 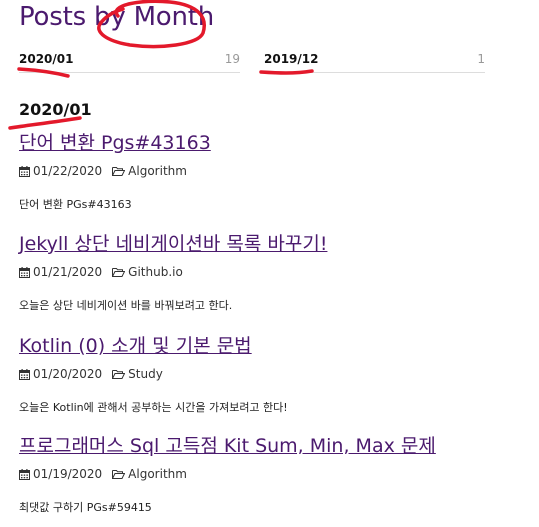 What do you see at coordinates (68, 272) in the screenshot?
I see `post-date-text: 01/21/2020` at bounding box center [68, 272].